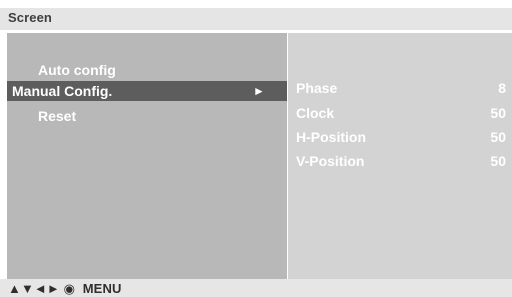 This screenshot has height=297, width=512. I want to click on menu-label: MENU, so click(102, 288).